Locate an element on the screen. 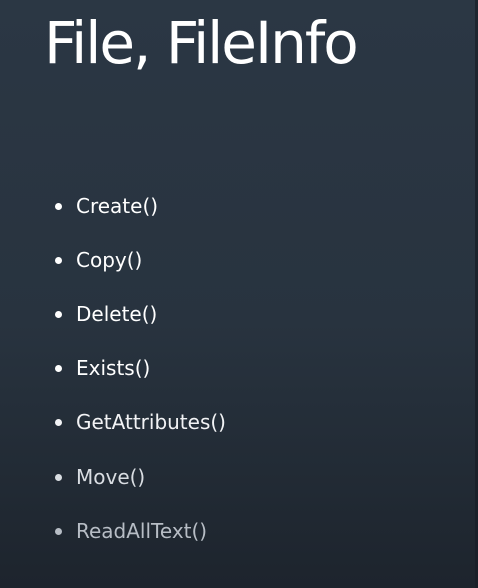 The height and width of the screenshot is (588, 478). bullet-item-readalltext: ReadAllText() is located at coordinates (128, 531).